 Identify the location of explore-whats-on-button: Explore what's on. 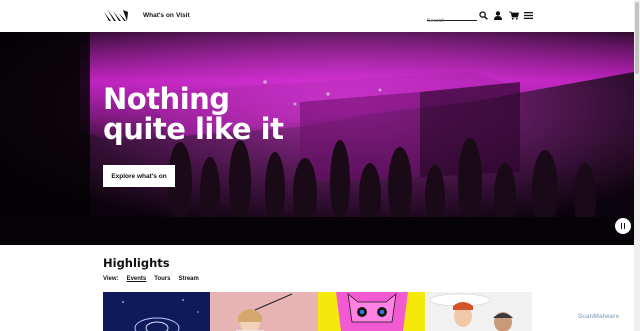
(139, 176).